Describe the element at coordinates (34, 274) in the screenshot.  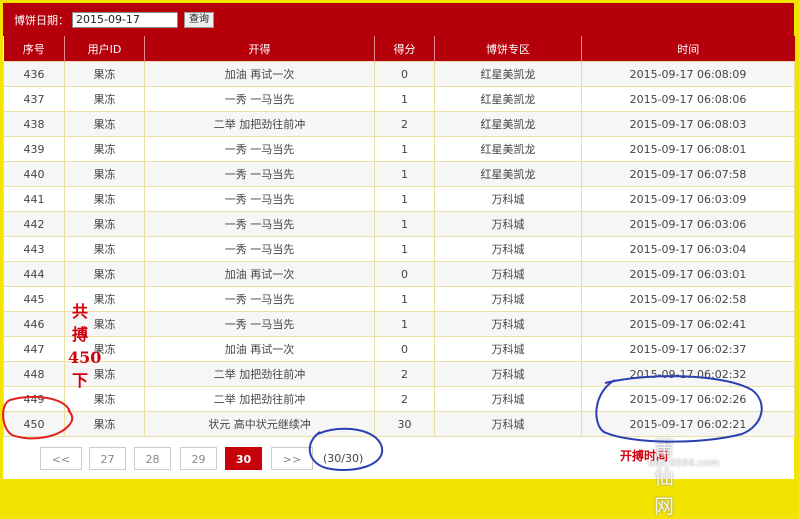
I see `cell-index: 444` at that location.